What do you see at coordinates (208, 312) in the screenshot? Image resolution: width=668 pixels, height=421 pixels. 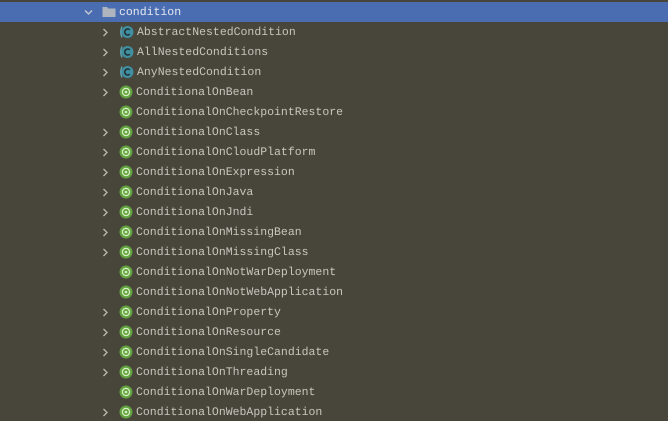 I see `tree-item-label: ConditionalOnProperty` at bounding box center [208, 312].